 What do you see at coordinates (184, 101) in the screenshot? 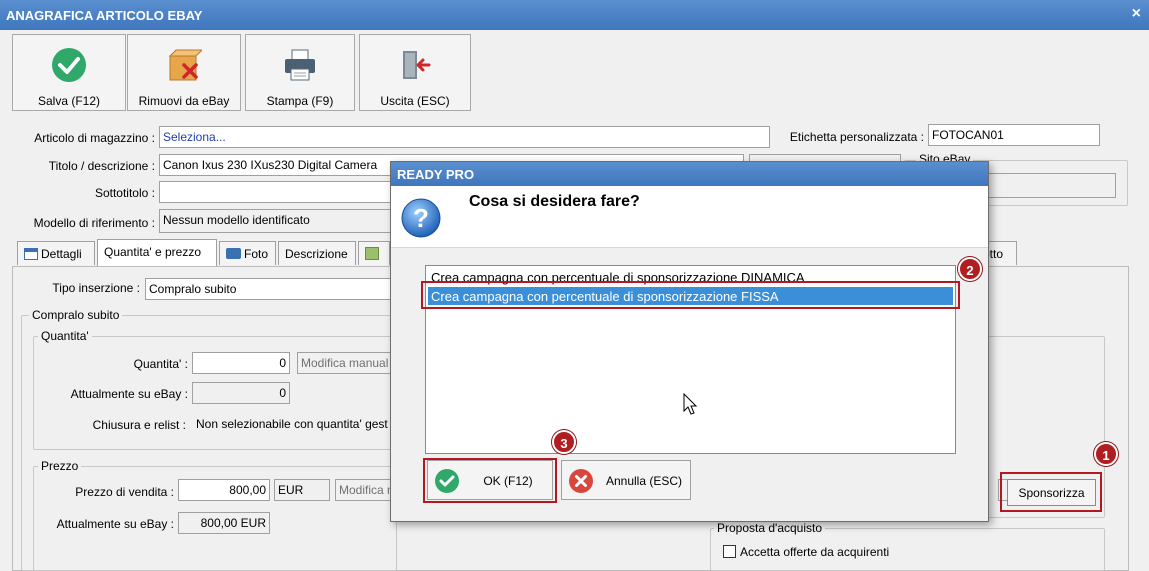
I see `remove-label: Rimuovi da eBay` at bounding box center [184, 101].